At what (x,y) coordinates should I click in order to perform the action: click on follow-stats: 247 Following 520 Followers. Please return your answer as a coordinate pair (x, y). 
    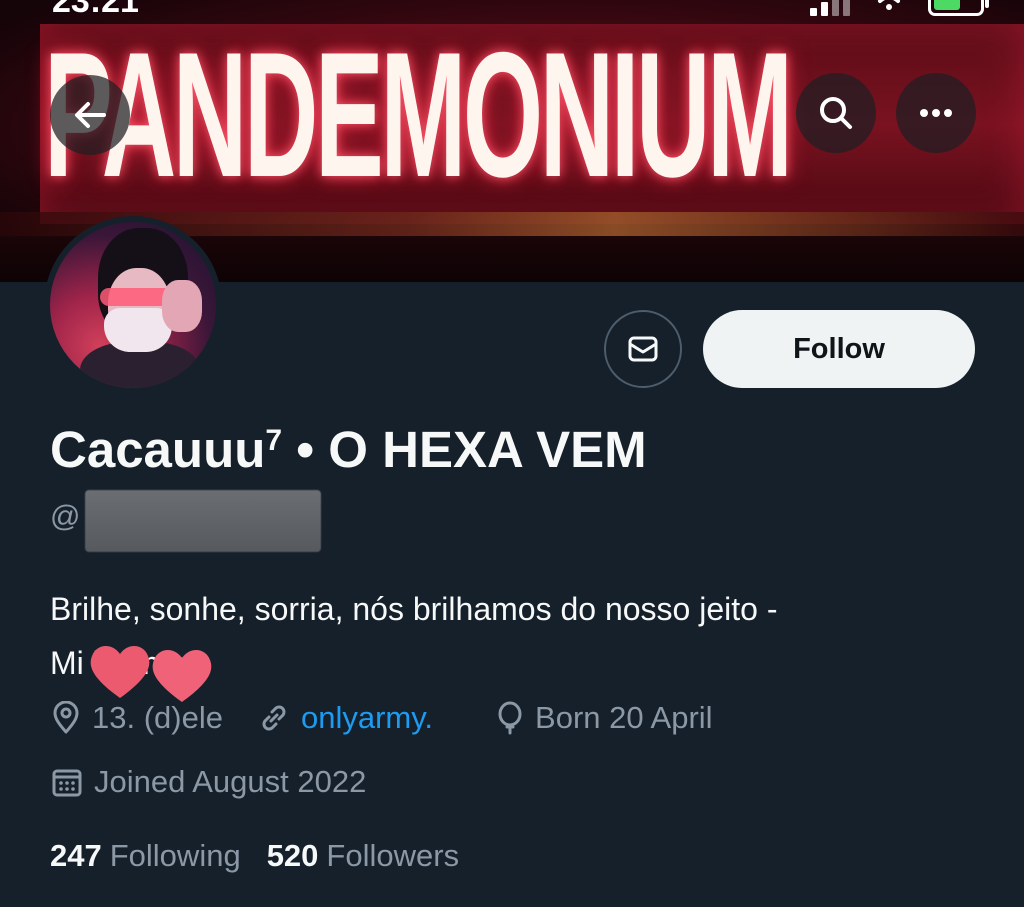
    Looking at the image, I should click on (267, 856).